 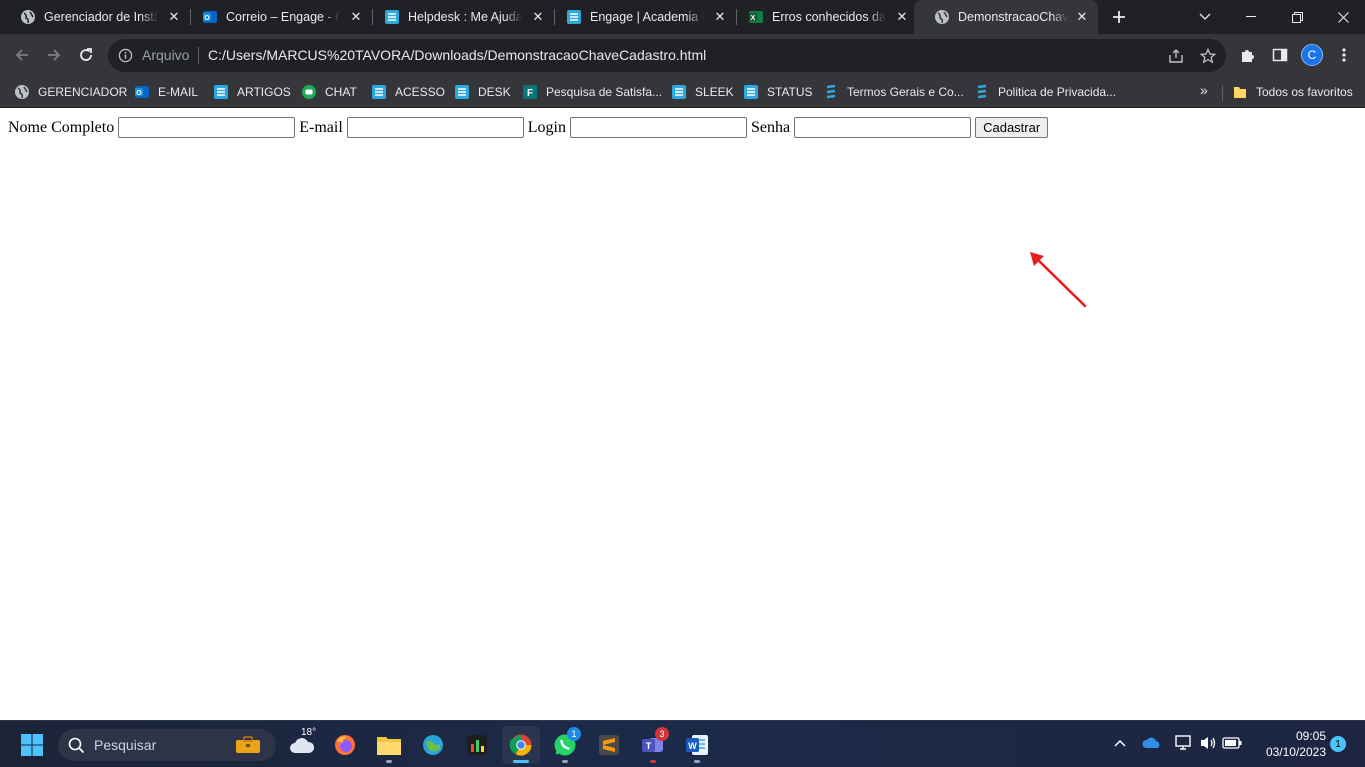 I want to click on all-bookmarks-folder: Todos os favoritos, so click(x=1292, y=92).